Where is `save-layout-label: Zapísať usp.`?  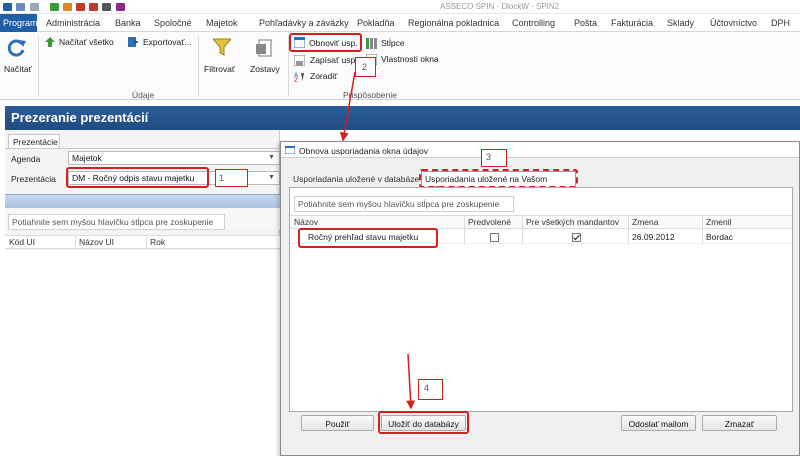 save-layout-label: Zapísať usp. is located at coordinates (334, 60).